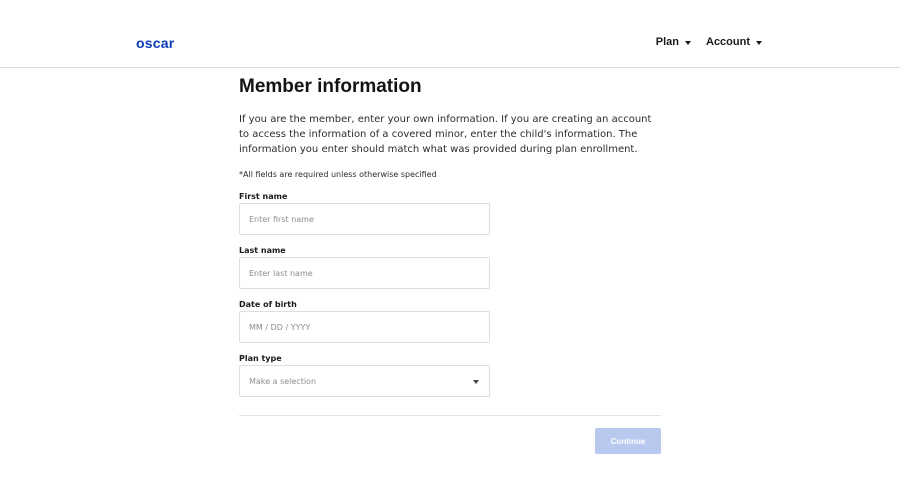 The height and width of the screenshot is (484, 900). I want to click on nav-account-menu: Account, so click(734, 42).